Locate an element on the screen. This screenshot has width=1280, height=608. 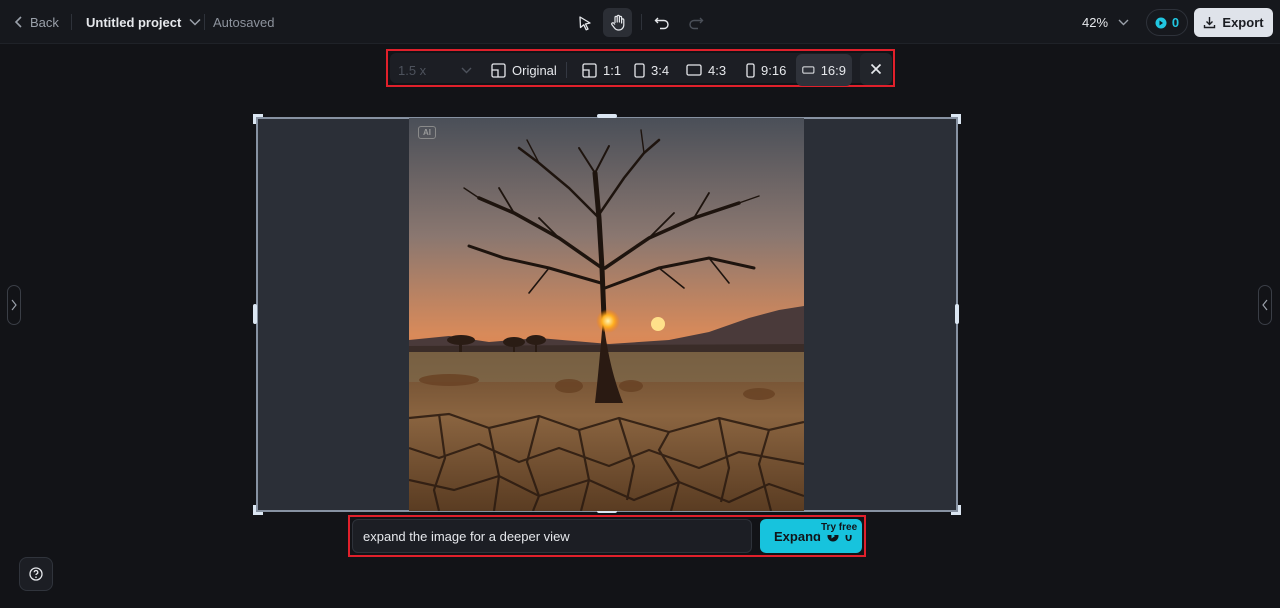
select-tool-button is located at coordinates (584, 22).